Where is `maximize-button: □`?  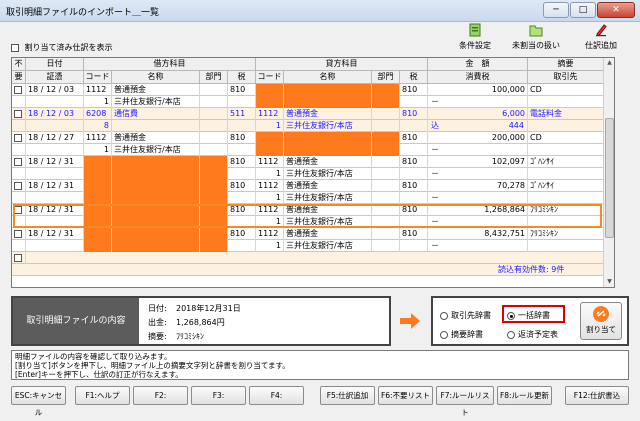
maximize-button: □ is located at coordinates (583, 10).